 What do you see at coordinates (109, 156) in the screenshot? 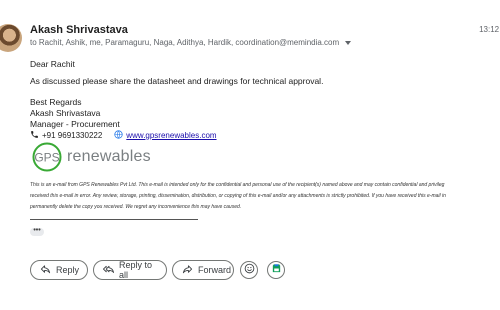
I see `logo-text: renewables` at bounding box center [109, 156].